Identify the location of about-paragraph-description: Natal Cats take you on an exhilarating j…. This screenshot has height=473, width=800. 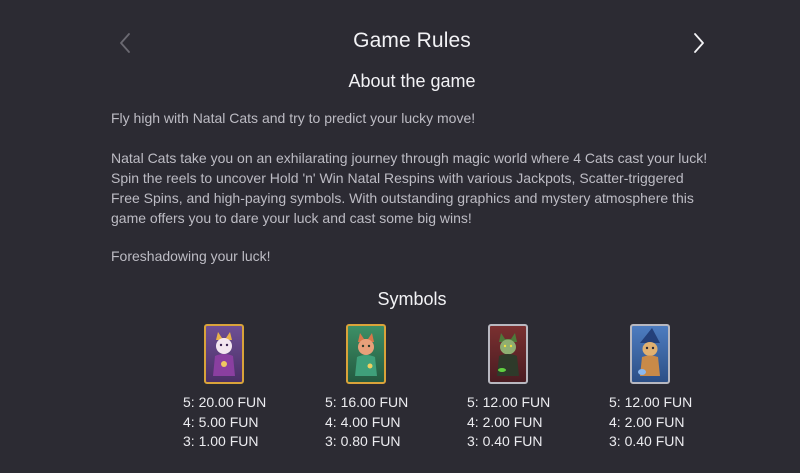
(409, 188).